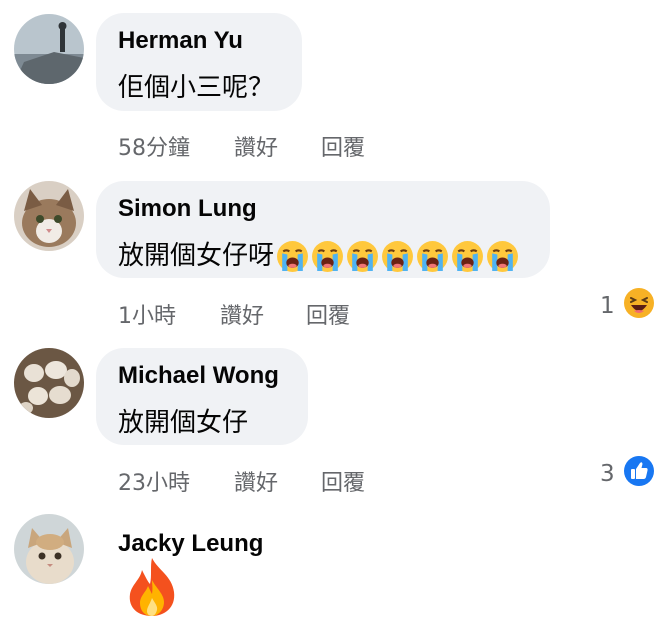 This screenshot has height=620, width=660. What do you see at coordinates (154, 146) in the screenshot?
I see `comment-timestamp: 58分鐘` at bounding box center [154, 146].